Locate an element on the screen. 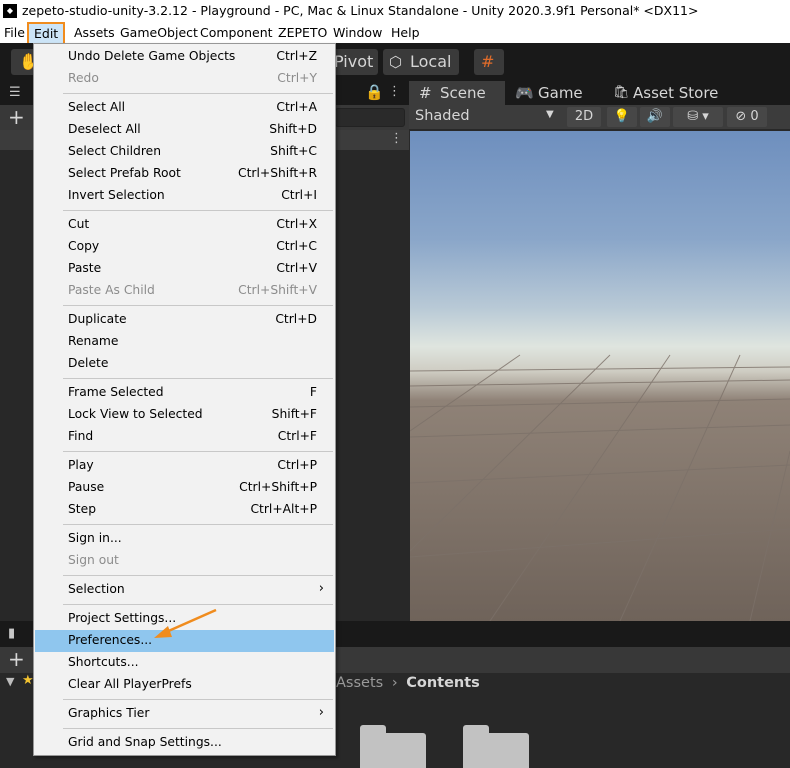 The width and height of the screenshot is (790, 768). local-toggle-button: ⬡ Local is located at coordinates (421, 62).